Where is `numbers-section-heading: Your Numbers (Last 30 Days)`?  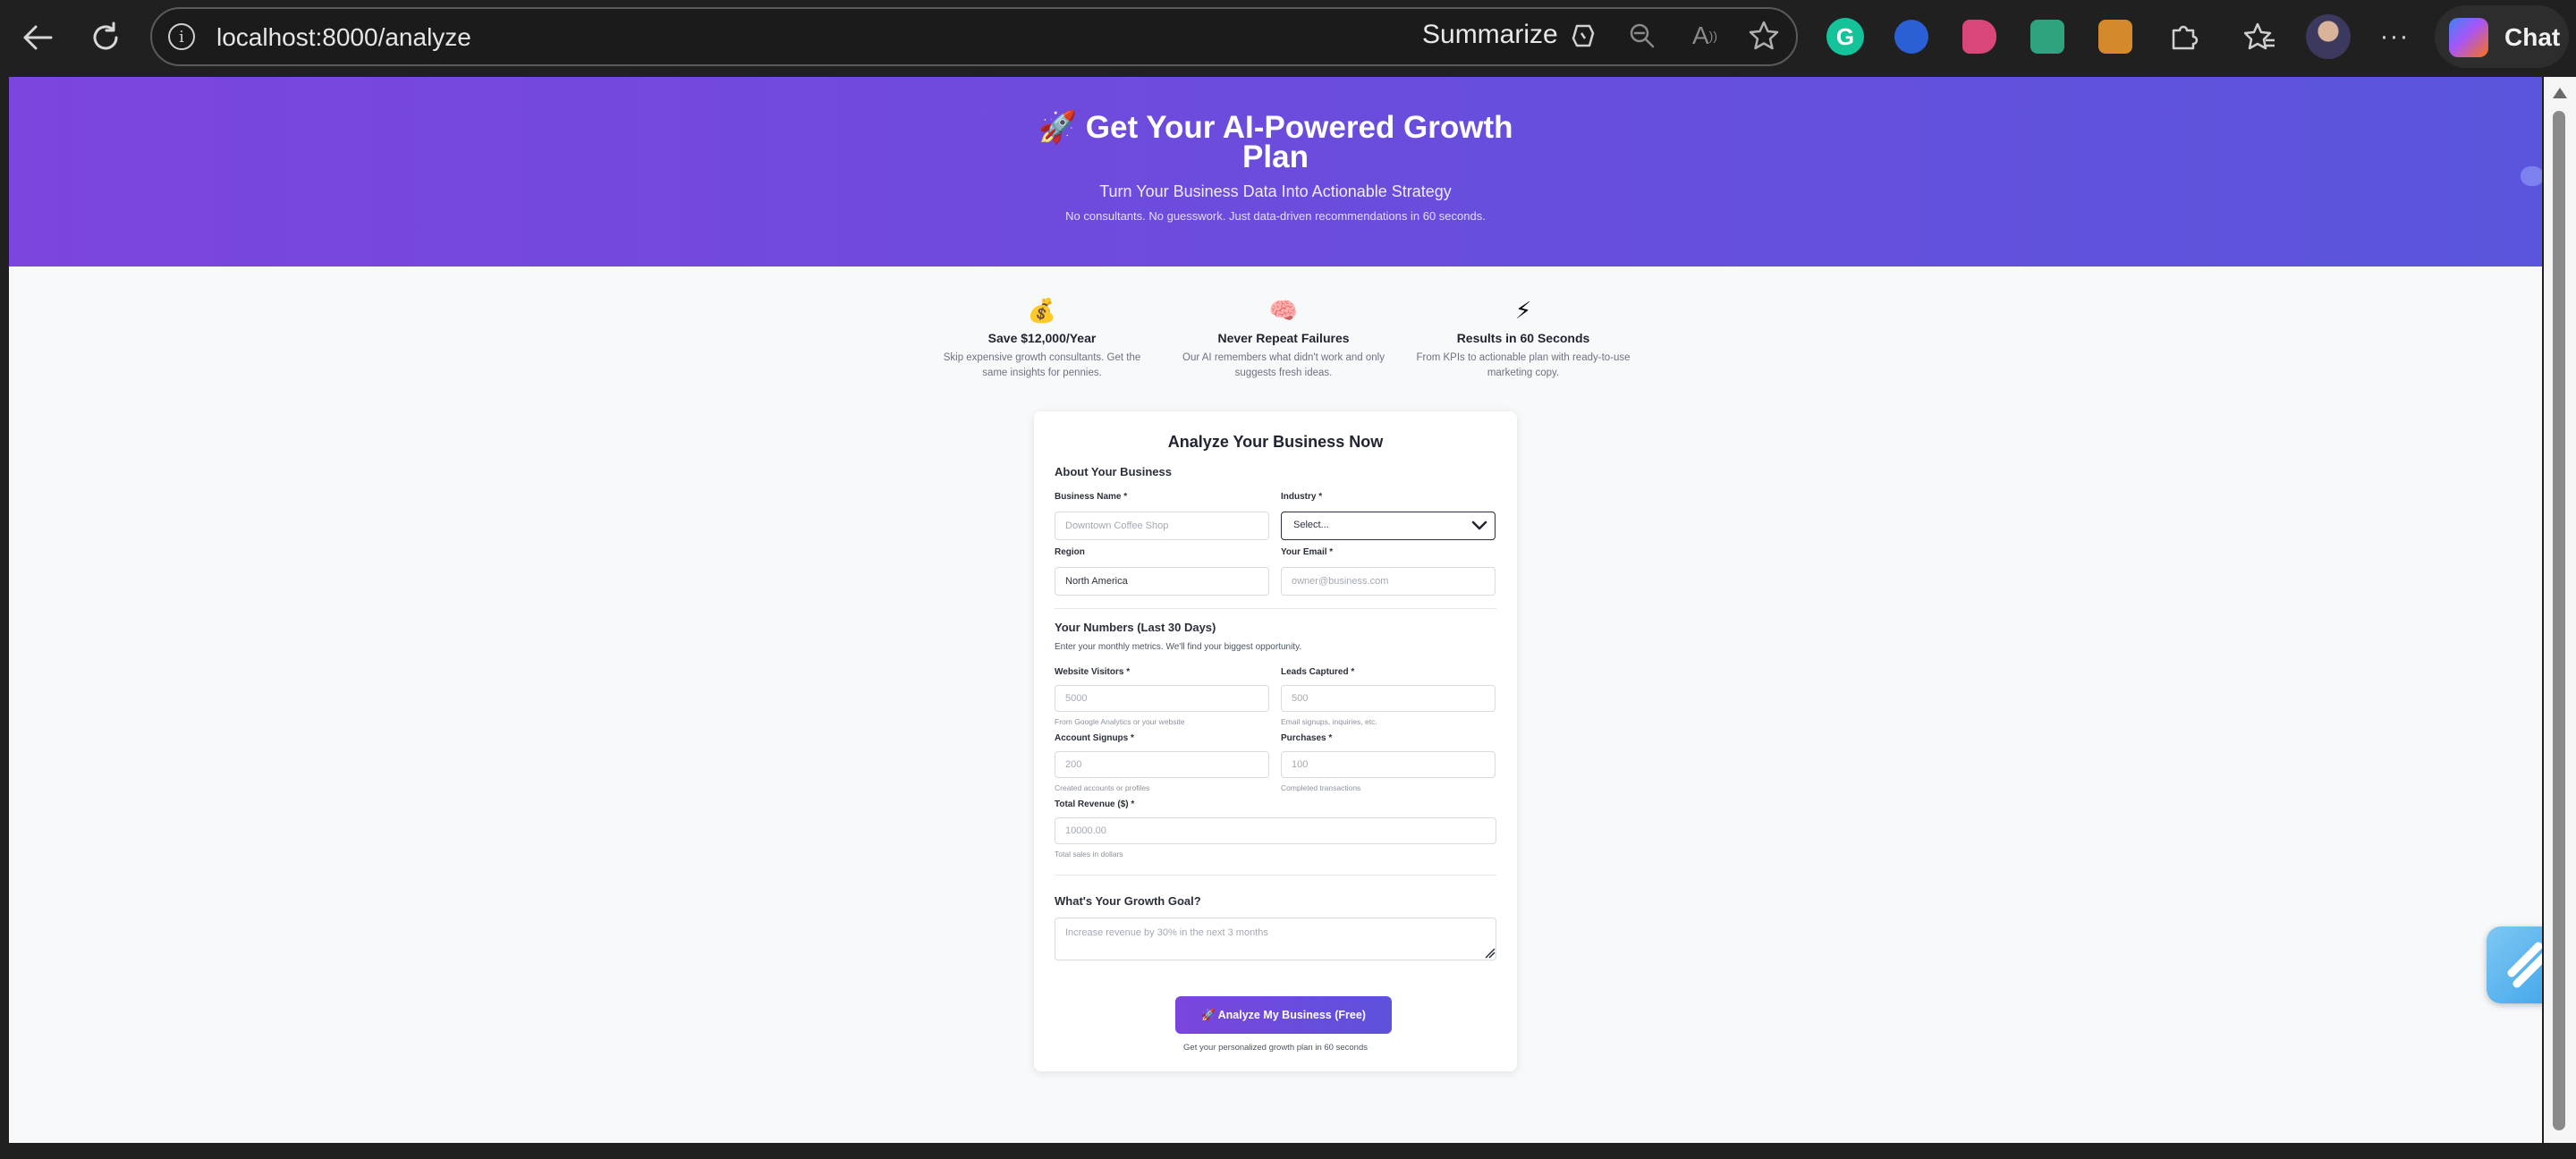 numbers-section-heading: Your Numbers (Last 30 Days) is located at coordinates (1135, 627).